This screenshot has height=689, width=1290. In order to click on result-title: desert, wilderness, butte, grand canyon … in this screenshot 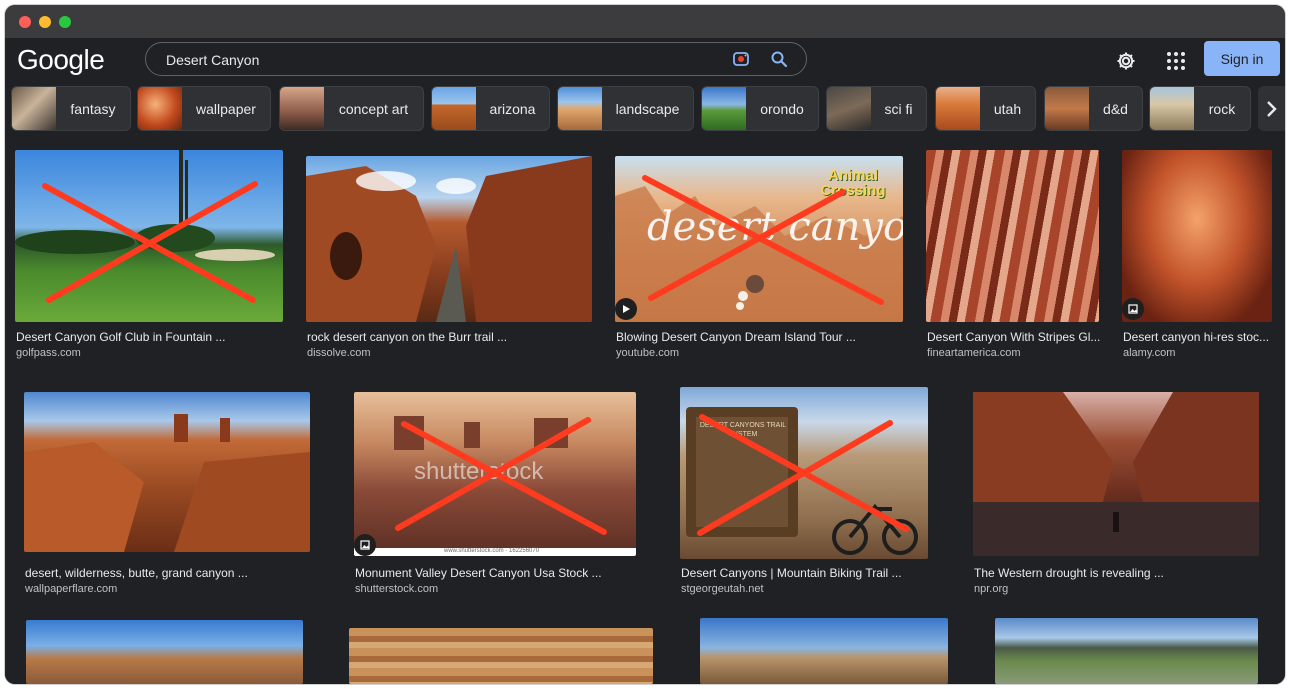, I will do `click(136, 573)`.